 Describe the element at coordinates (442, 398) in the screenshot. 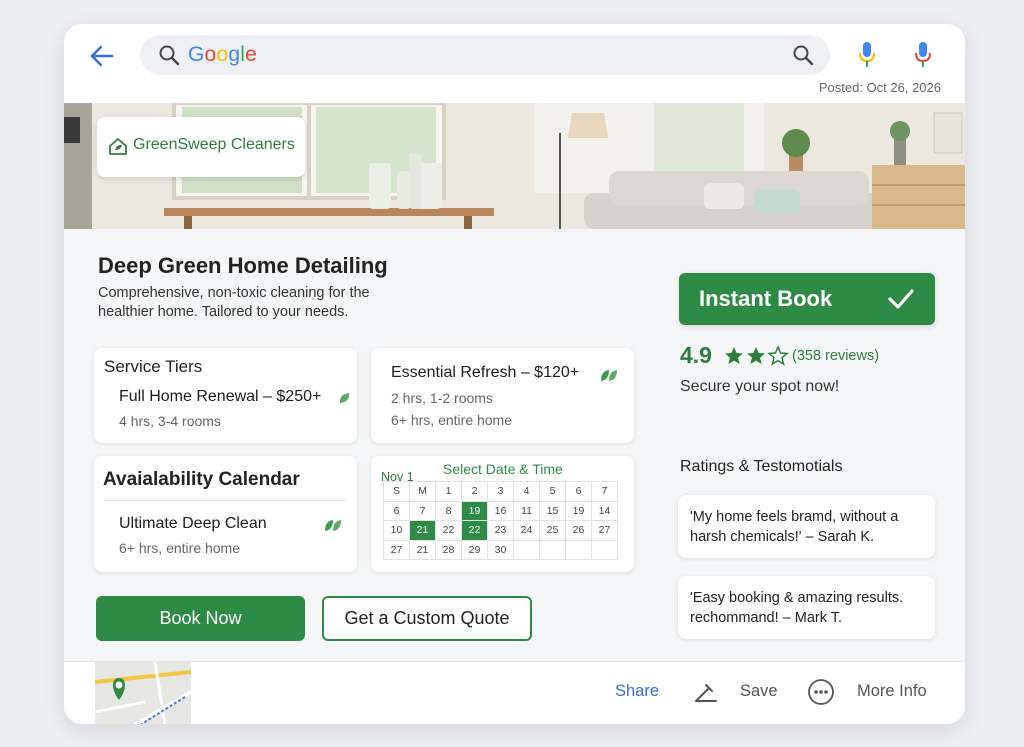

I see `tier-detail: 2 hrs, 1-2 rooms` at that location.